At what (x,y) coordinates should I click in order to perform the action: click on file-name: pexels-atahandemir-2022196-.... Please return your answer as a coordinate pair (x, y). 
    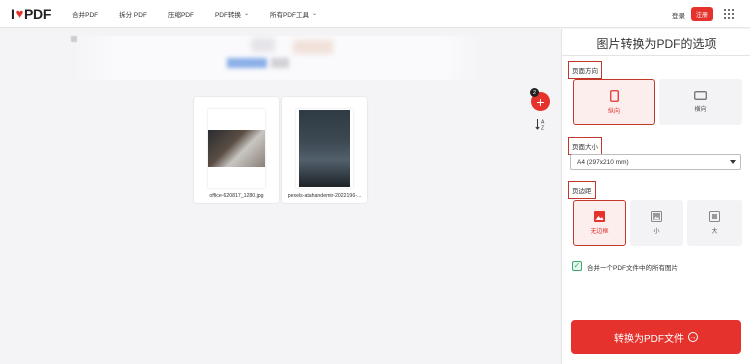
    Looking at the image, I should click on (324, 196).